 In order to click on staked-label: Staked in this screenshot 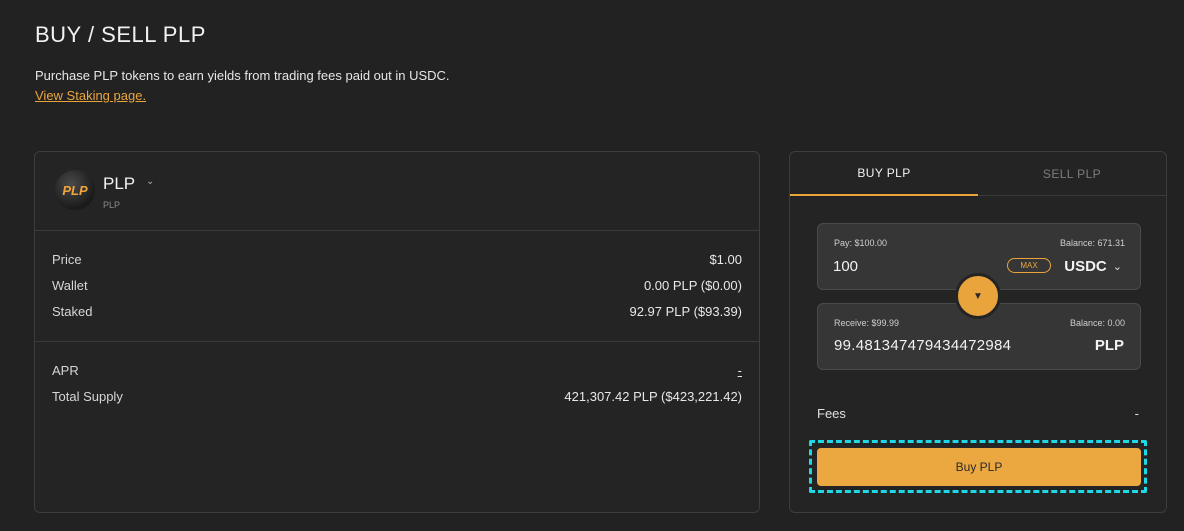, I will do `click(72, 311)`.